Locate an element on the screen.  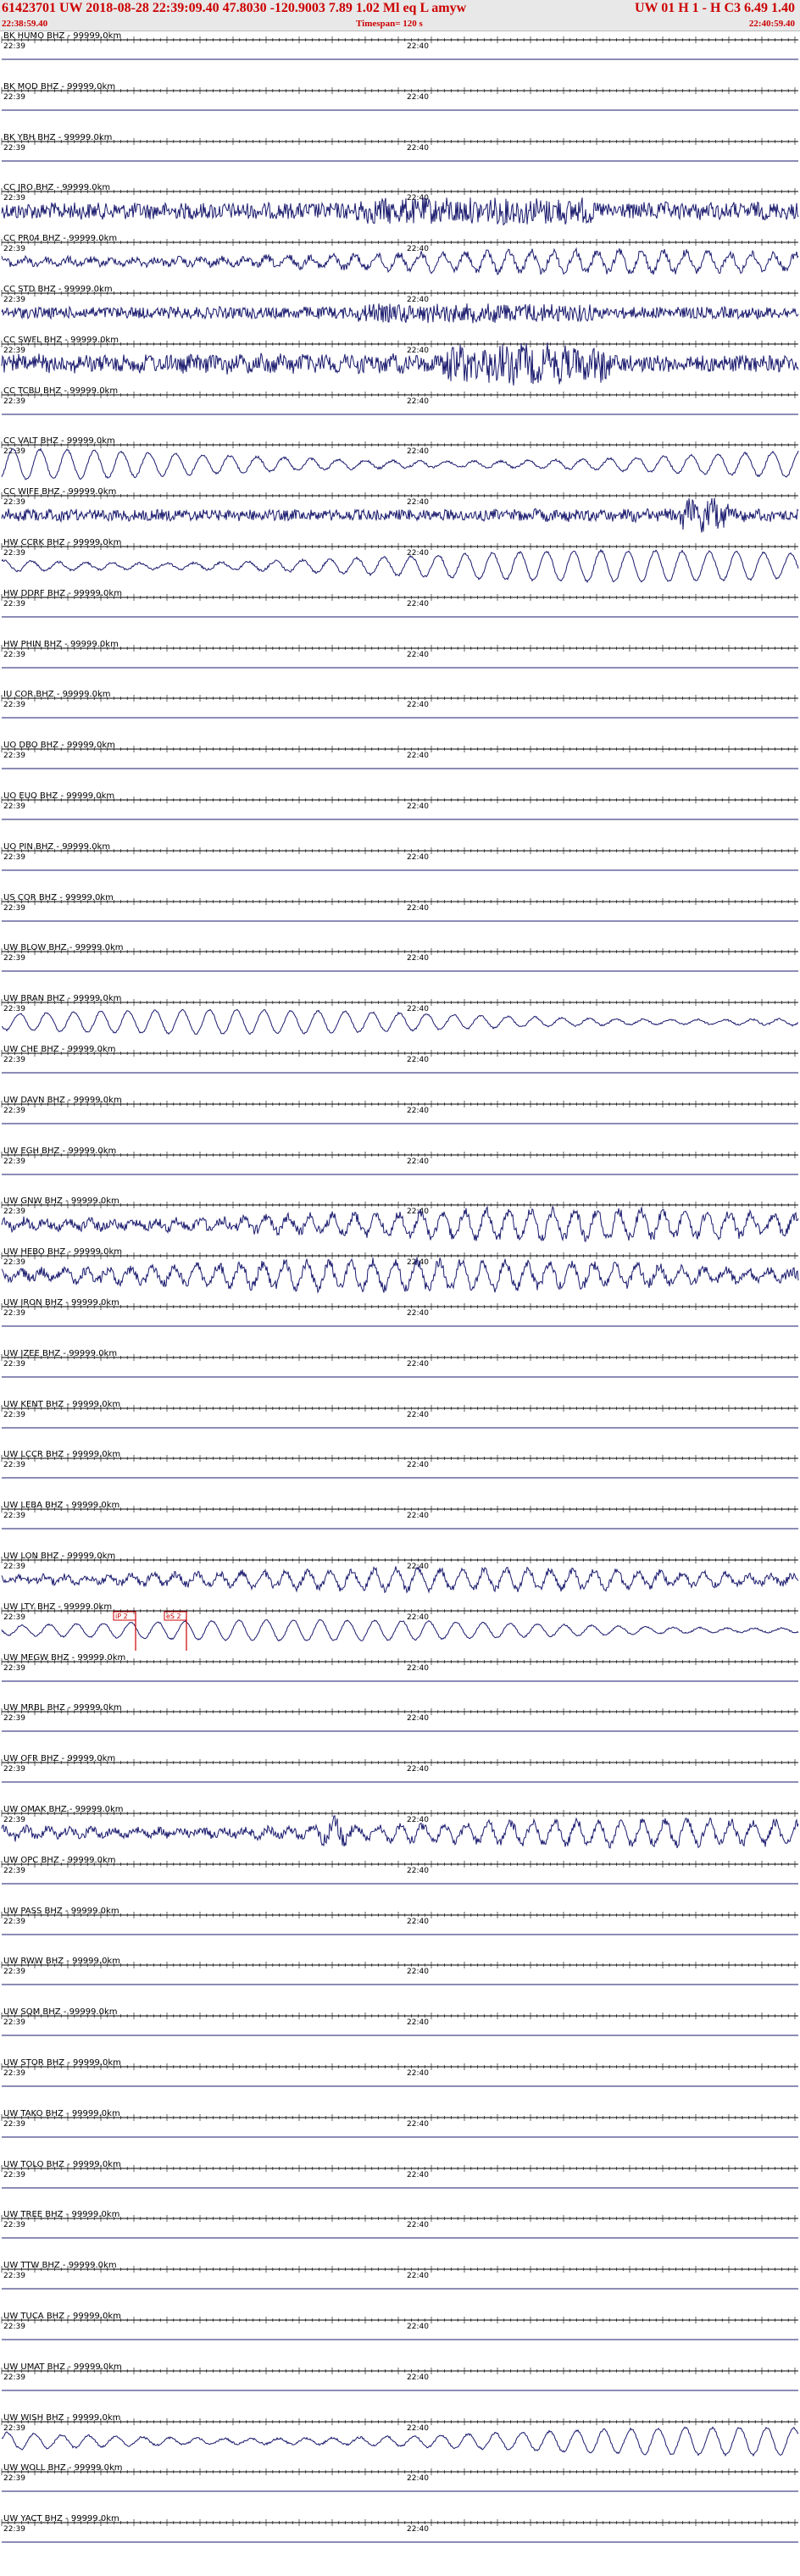
channel-row: UW HEBO BHZ - 99999.0km22:39 22:40 is located at coordinates (400, 1270).